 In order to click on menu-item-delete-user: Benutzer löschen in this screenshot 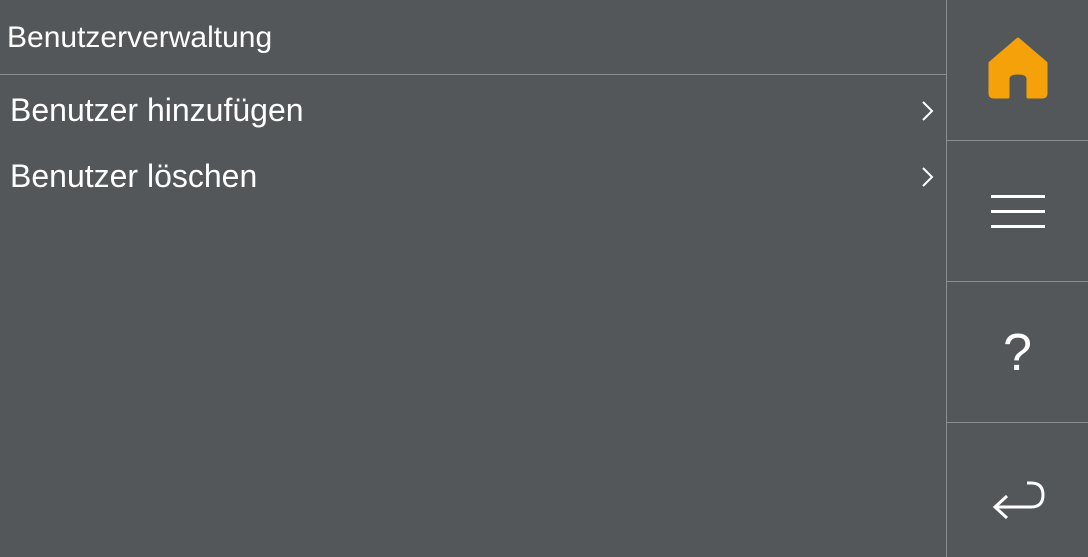, I will do `click(473, 177)`.